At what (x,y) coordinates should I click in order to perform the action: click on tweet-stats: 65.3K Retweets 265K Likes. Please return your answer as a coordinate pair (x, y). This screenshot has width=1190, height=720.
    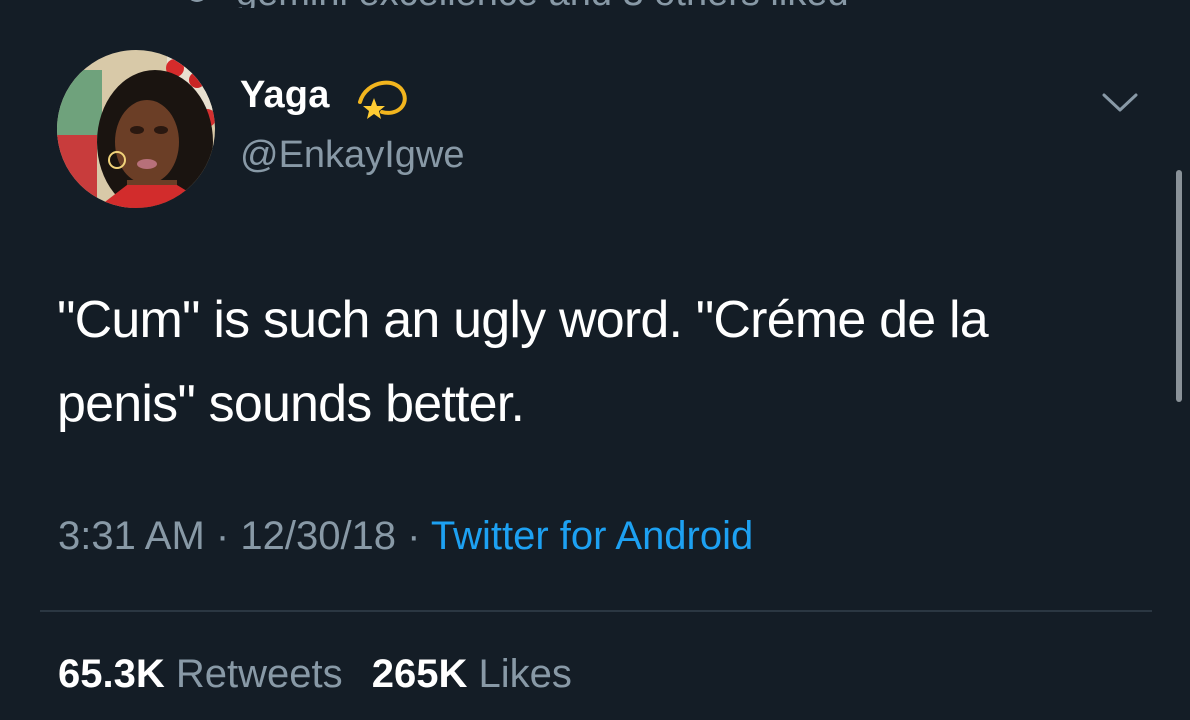
    Looking at the image, I should click on (324, 674).